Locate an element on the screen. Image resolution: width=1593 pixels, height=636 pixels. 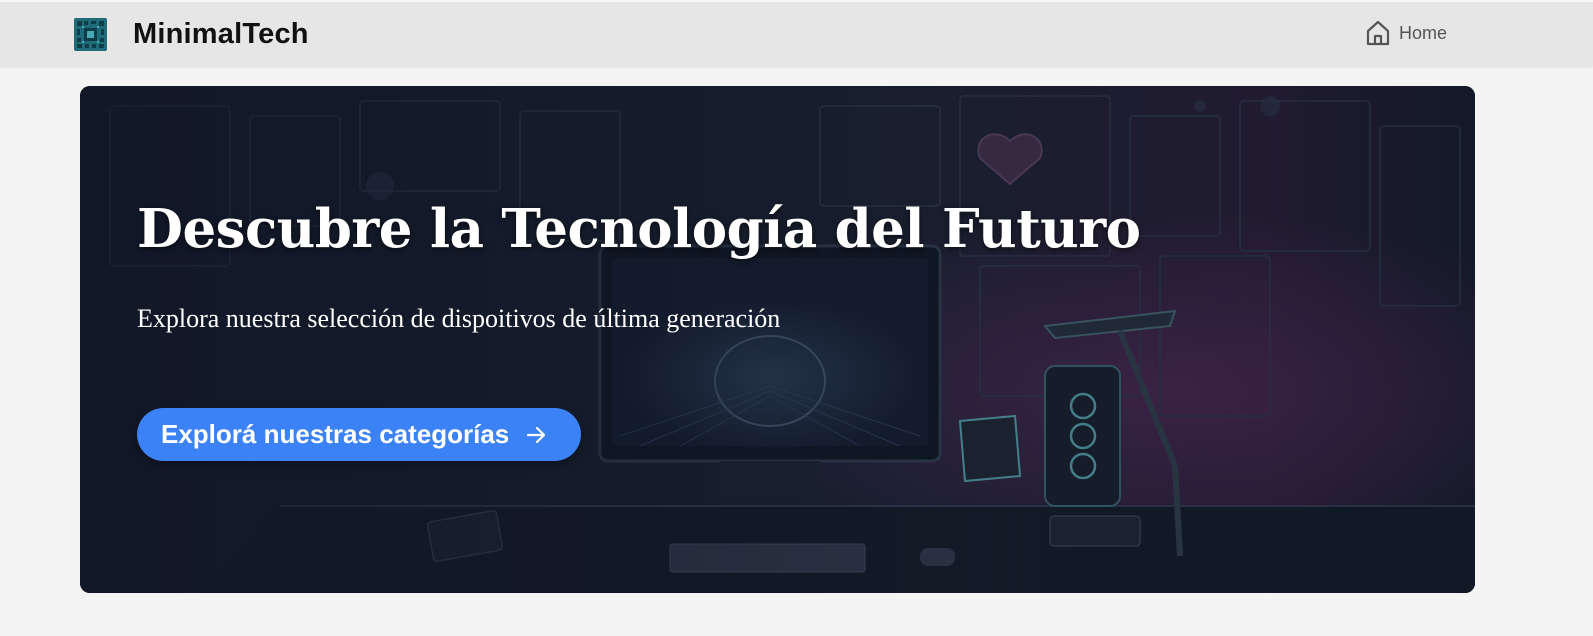
top-navbar: MinimalTech Home is located at coordinates (796, 33).